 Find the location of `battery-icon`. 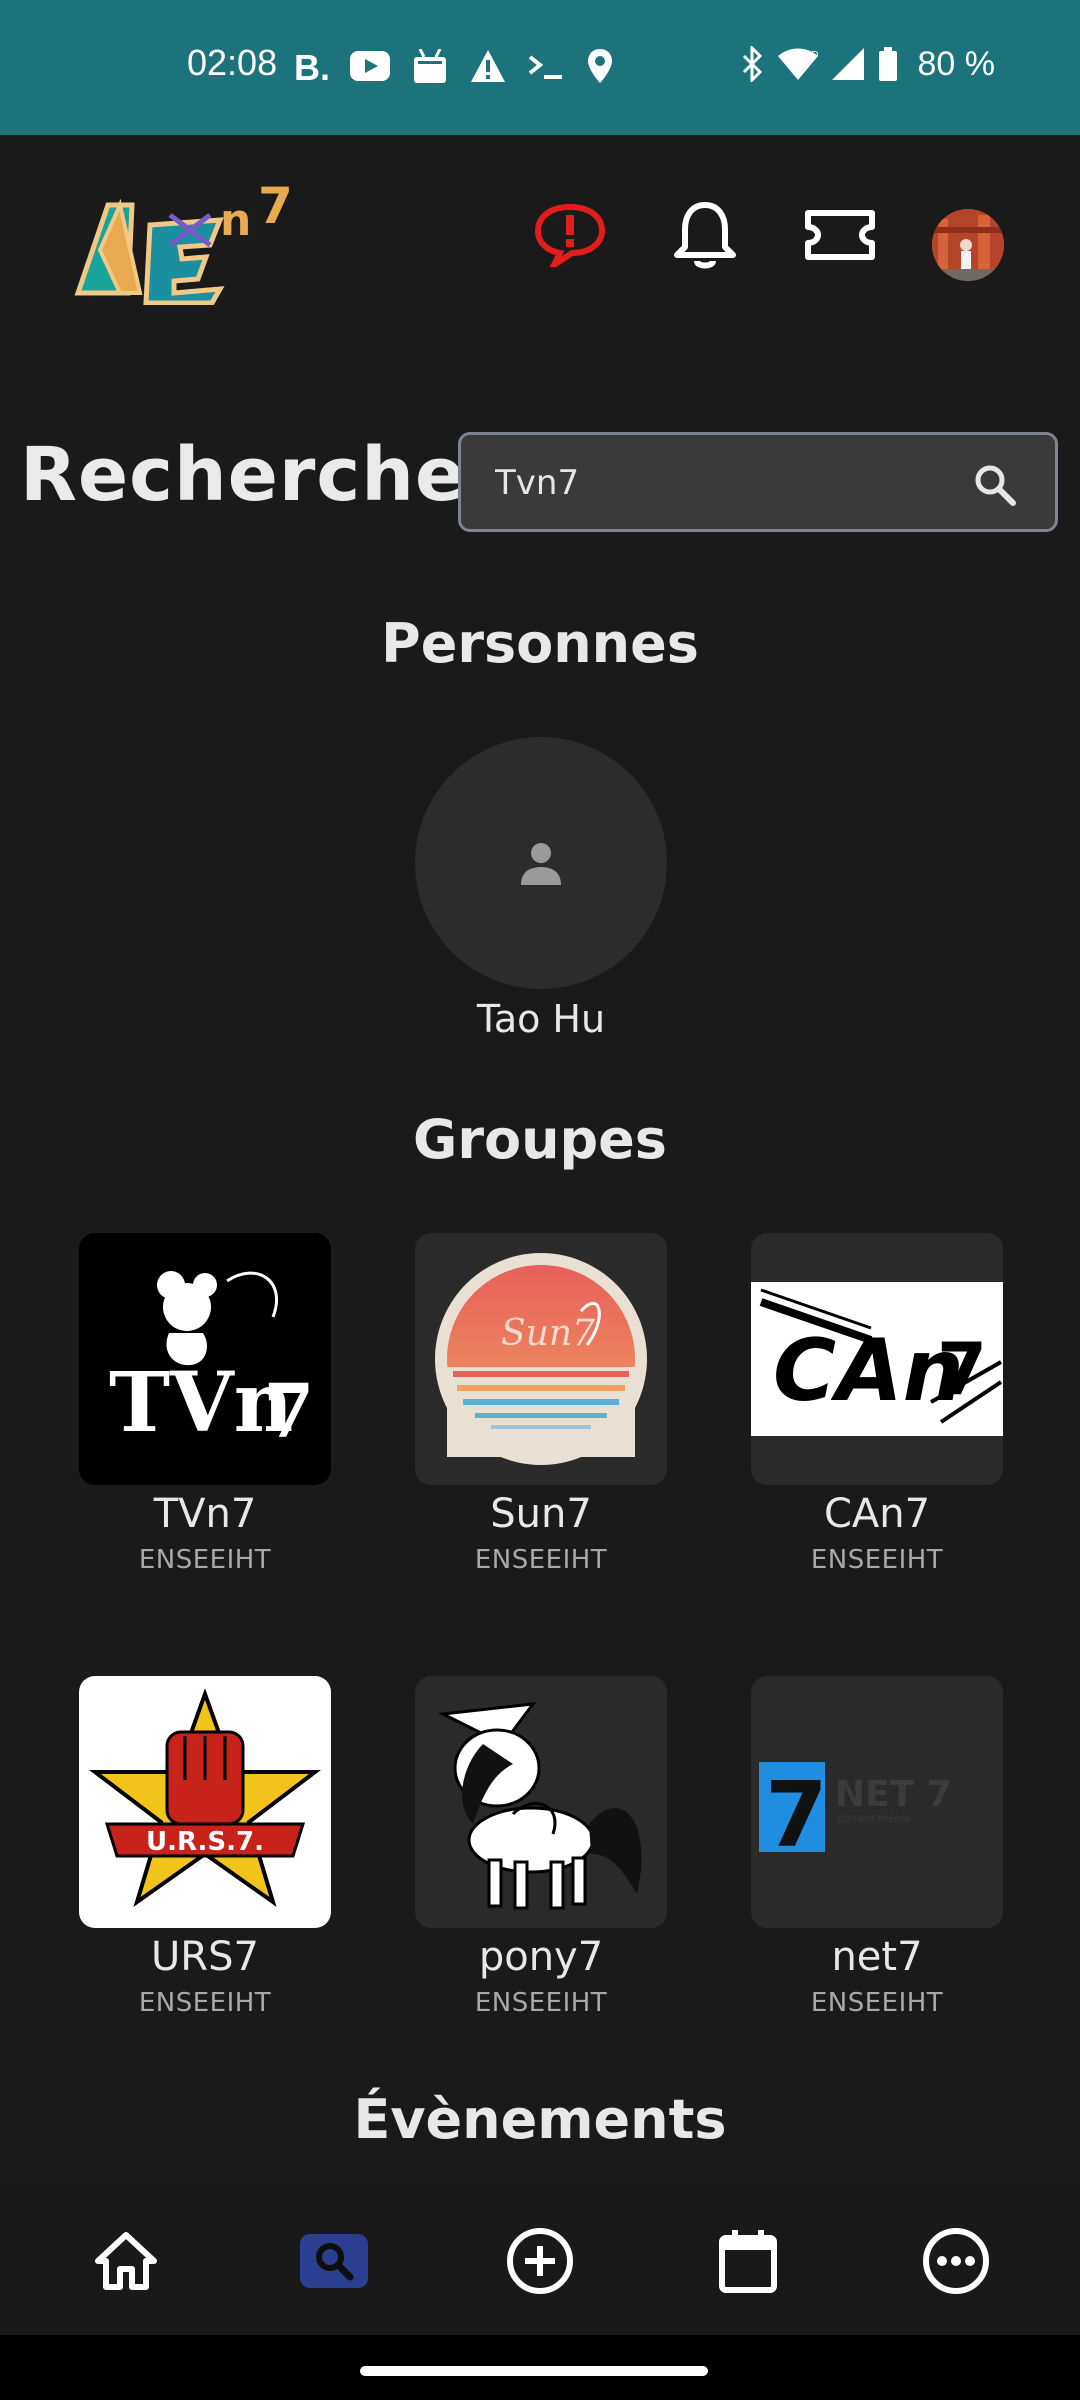

battery-icon is located at coordinates (887, 64).